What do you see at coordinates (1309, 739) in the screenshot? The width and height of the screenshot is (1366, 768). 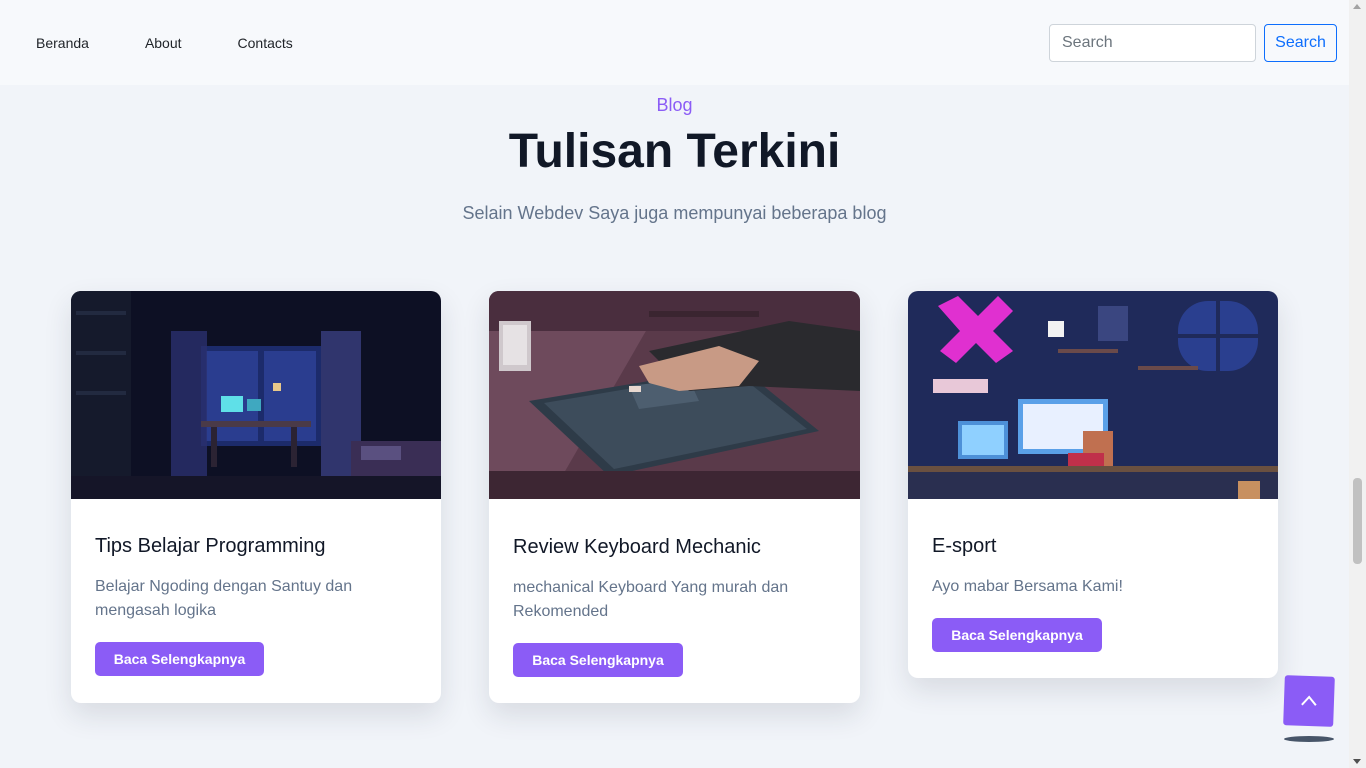 I see `back-to-top-shadow` at bounding box center [1309, 739].